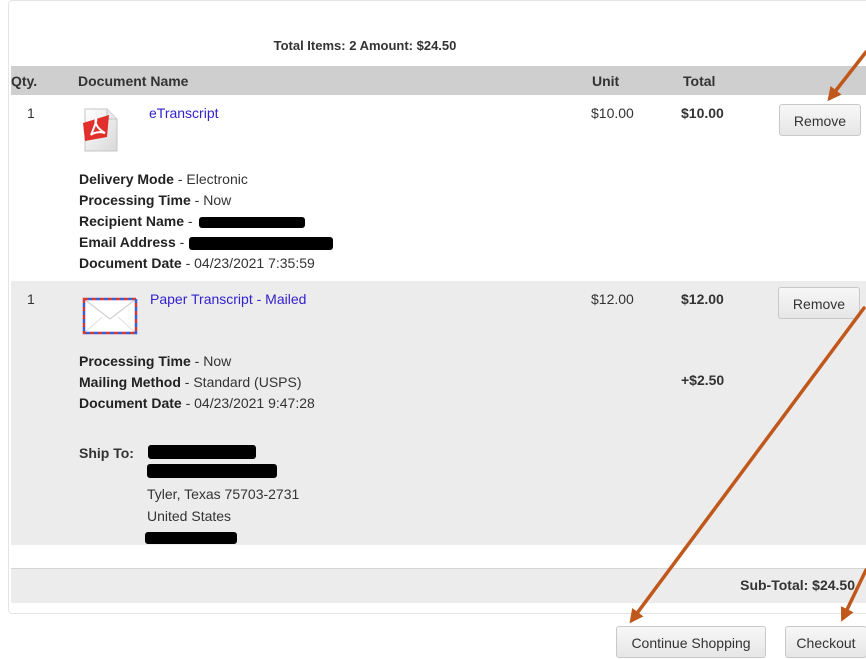  I want to click on item-unit-price: $12.00, so click(612, 299).